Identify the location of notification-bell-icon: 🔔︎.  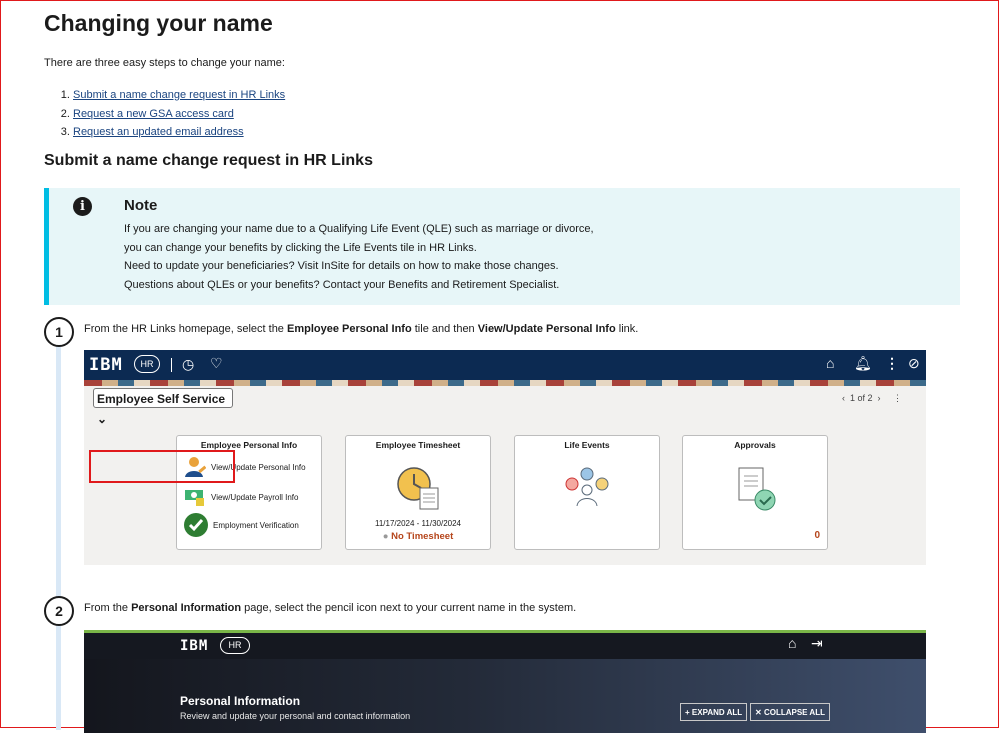
(863, 363).